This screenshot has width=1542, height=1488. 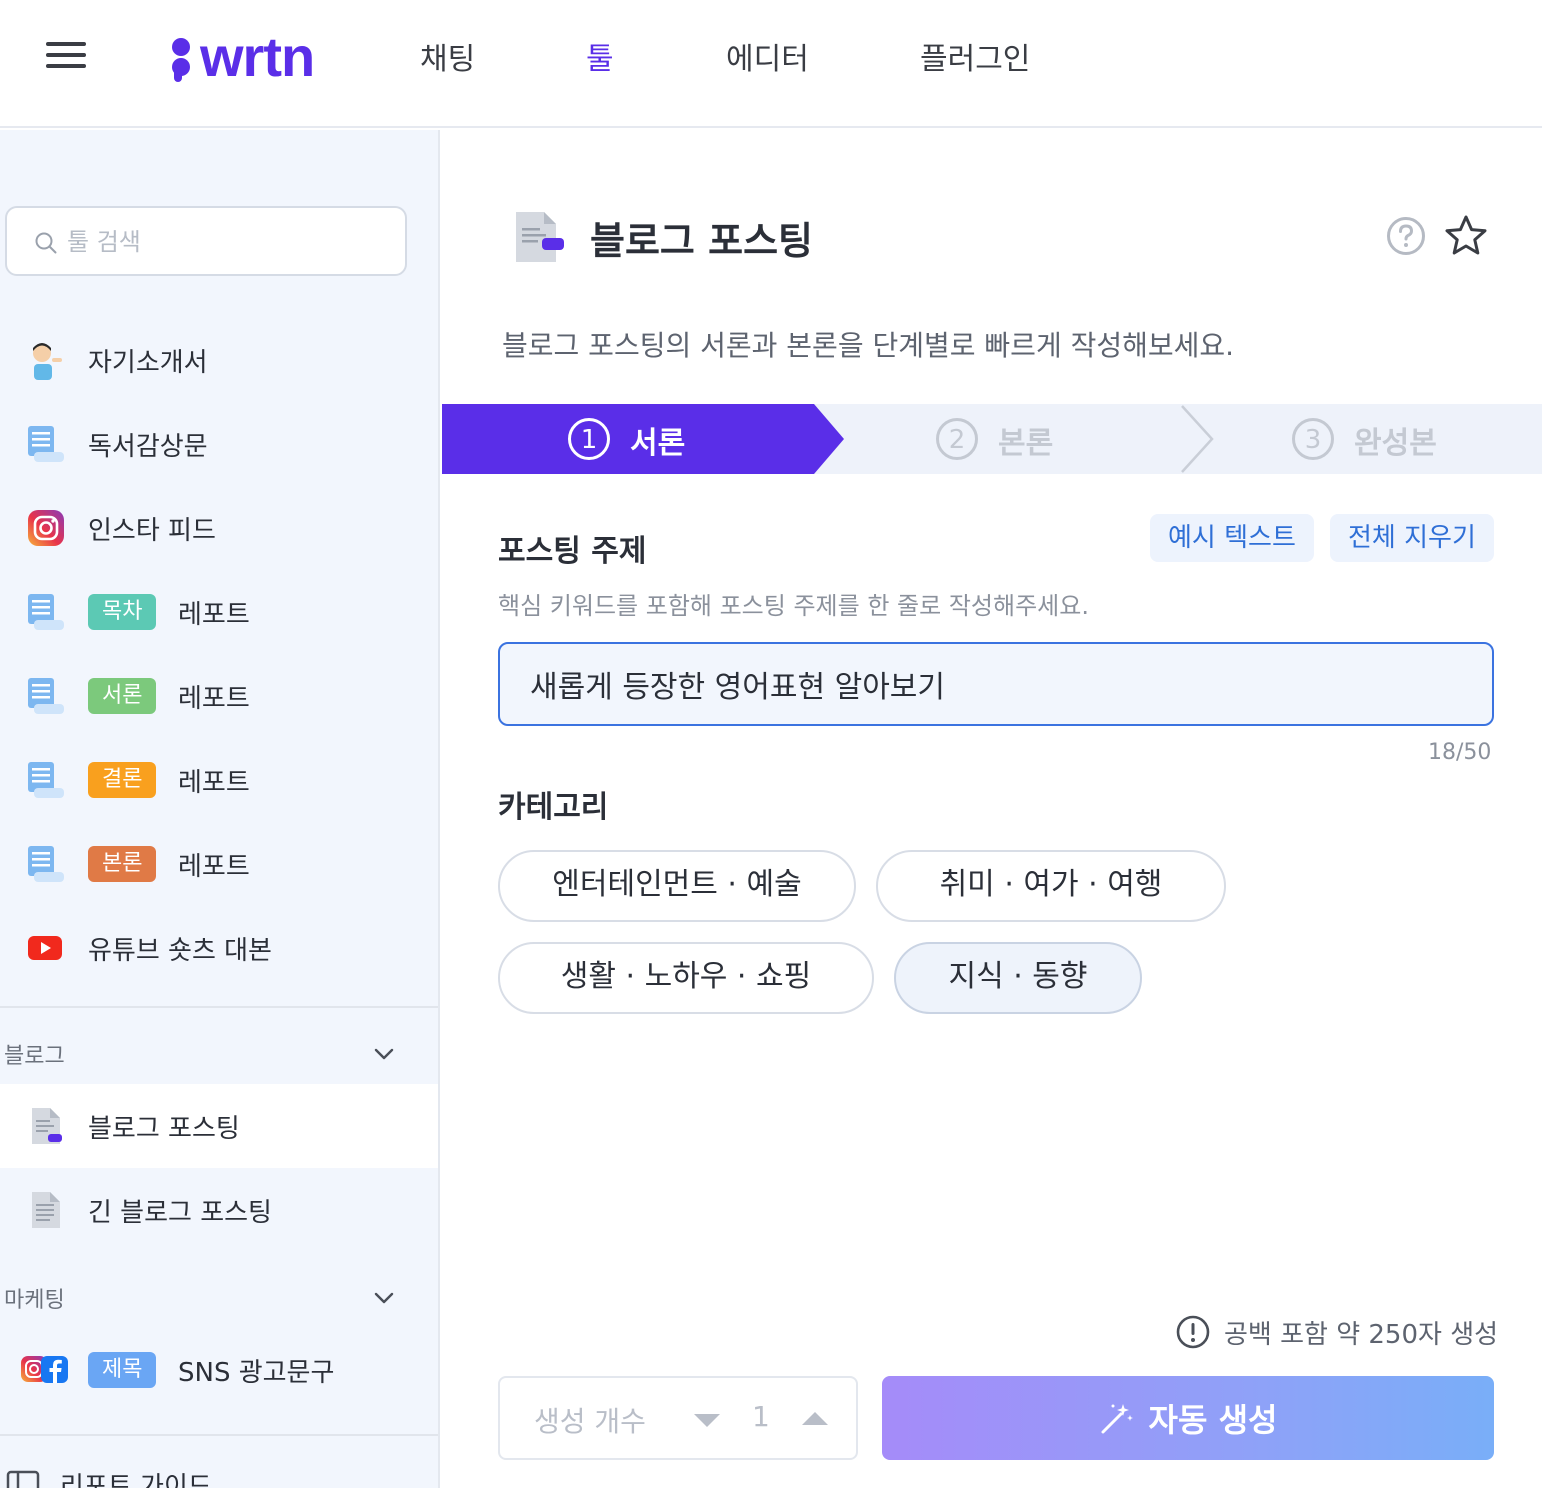 I want to click on clear-all-button: 전체 지우기, so click(x=1412, y=538).